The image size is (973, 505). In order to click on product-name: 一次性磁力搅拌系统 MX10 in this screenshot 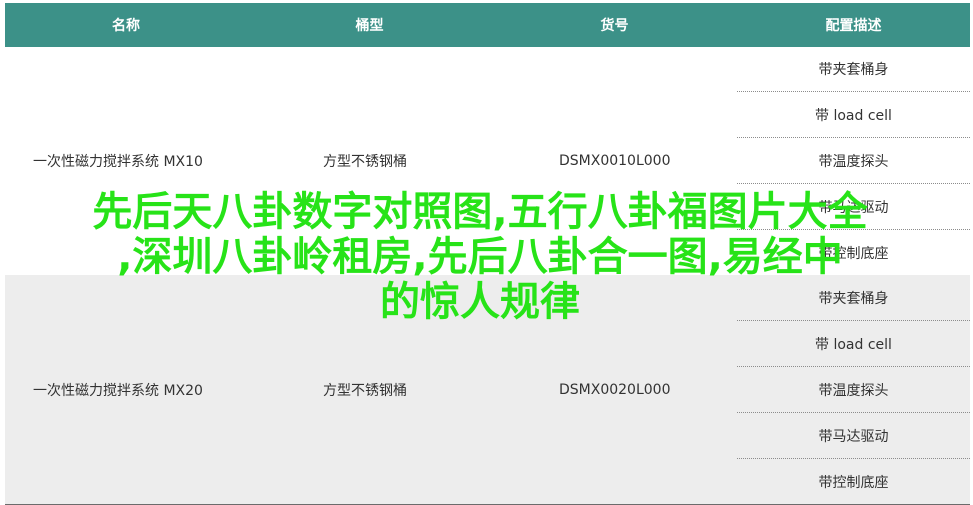, I will do `click(118, 162)`.